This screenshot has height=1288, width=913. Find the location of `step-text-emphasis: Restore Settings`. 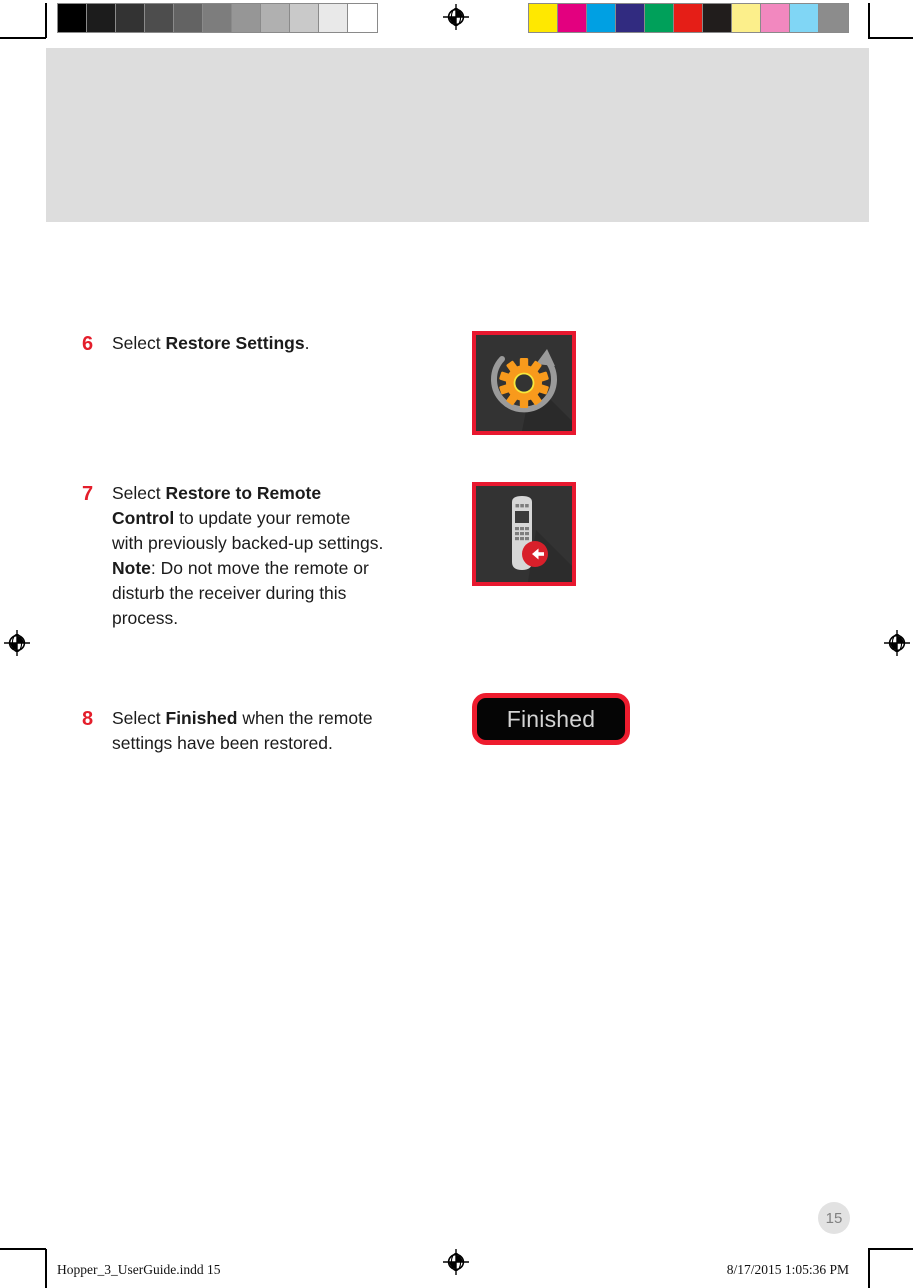

step-text-emphasis: Restore Settings is located at coordinates (235, 343).